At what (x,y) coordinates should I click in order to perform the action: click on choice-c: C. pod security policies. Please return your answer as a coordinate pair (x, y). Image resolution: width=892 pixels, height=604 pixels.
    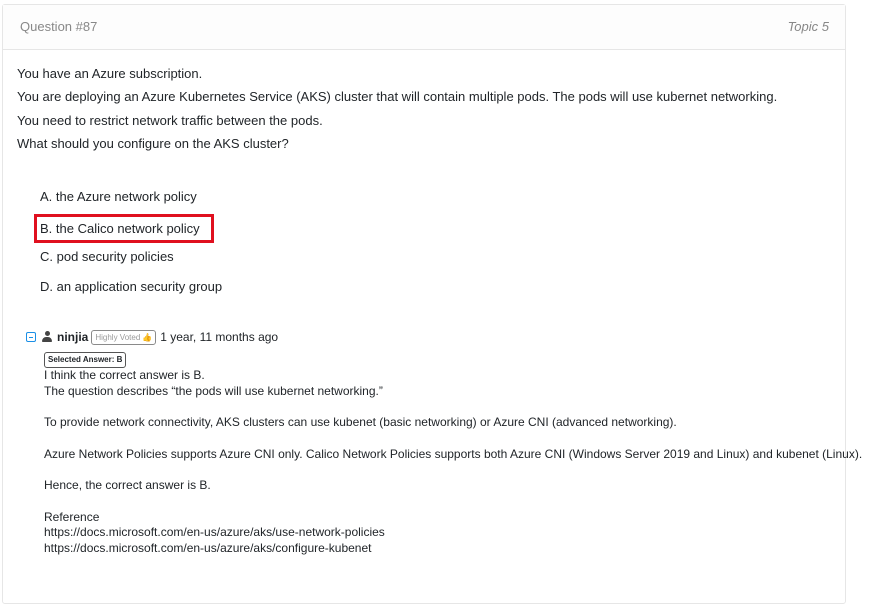
    Looking at the image, I should click on (128, 258).